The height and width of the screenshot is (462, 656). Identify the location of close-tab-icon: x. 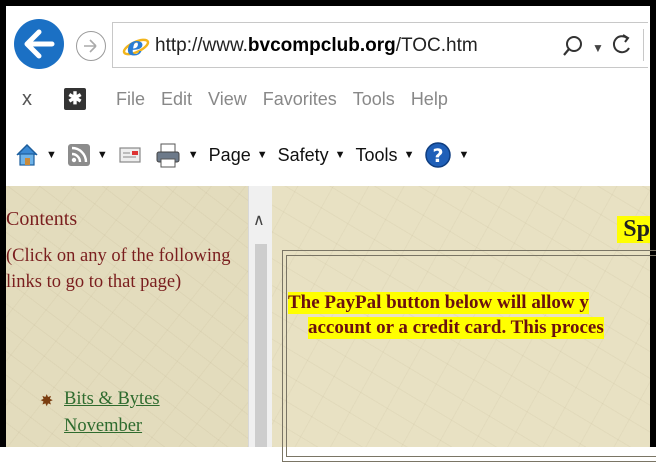
(27, 99).